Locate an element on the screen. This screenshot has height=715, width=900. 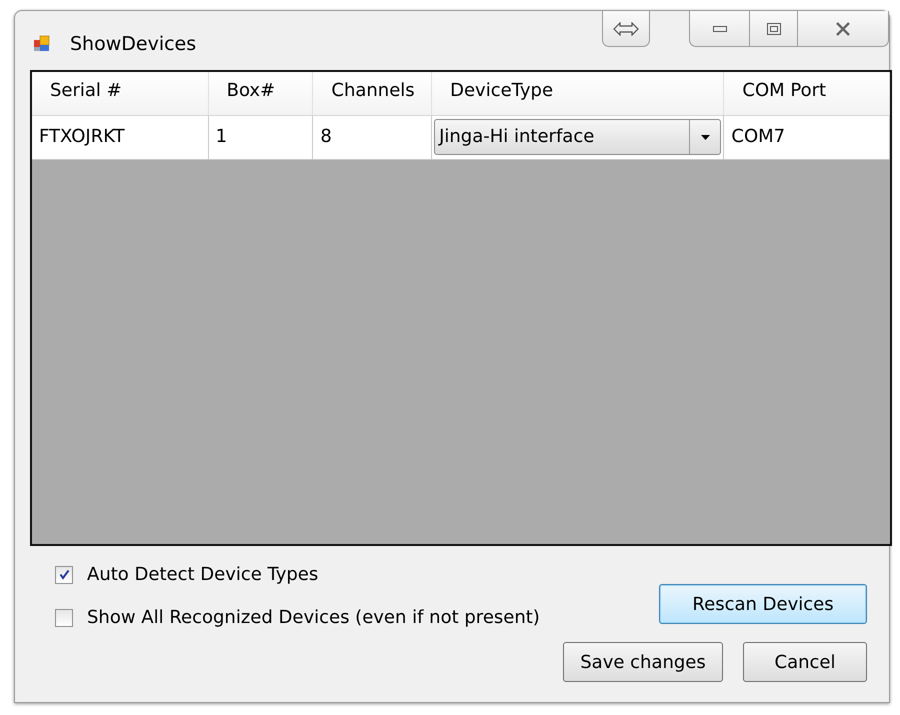
close-button is located at coordinates (843, 29).